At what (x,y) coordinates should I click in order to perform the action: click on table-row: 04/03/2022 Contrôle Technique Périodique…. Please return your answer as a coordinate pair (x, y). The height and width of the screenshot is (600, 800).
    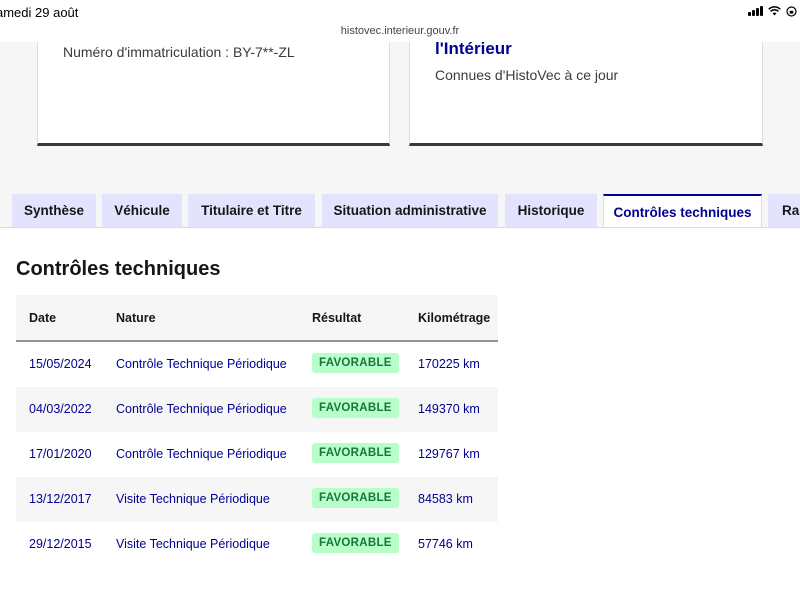
    Looking at the image, I should click on (257, 409).